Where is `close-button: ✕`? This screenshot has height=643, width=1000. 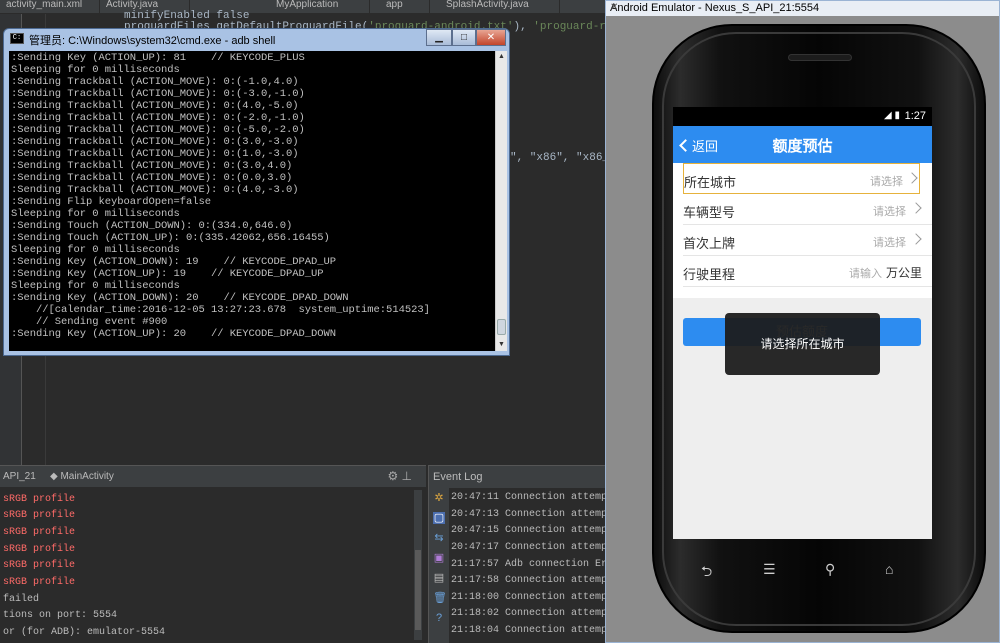
close-button: ✕ is located at coordinates (491, 37).